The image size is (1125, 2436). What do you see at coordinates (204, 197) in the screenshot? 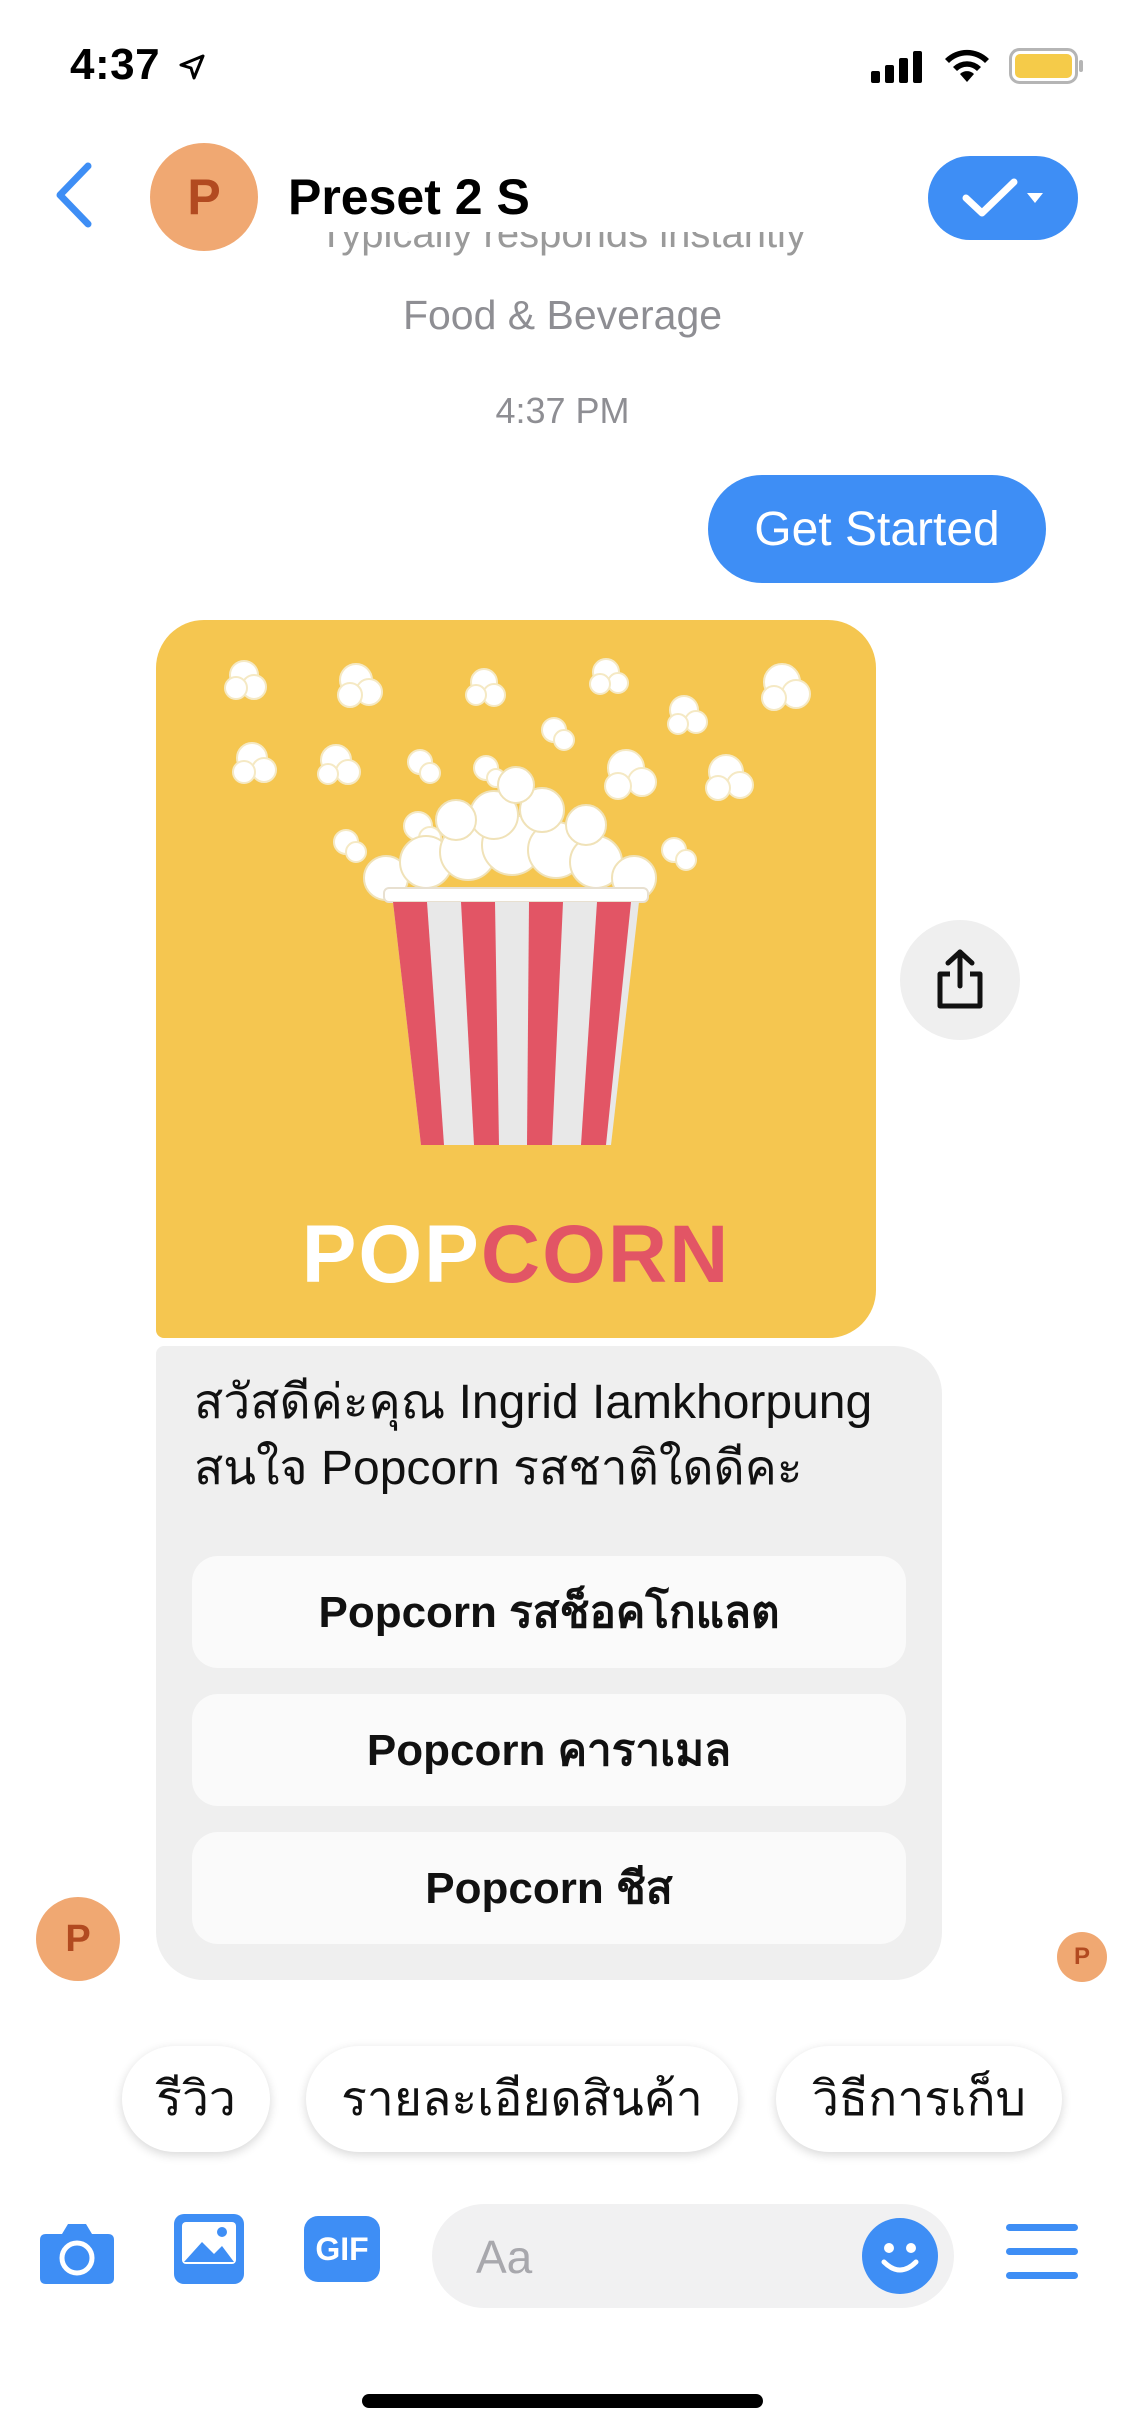
I see `page-avatar-letter: P` at bounding box center [204, 197].